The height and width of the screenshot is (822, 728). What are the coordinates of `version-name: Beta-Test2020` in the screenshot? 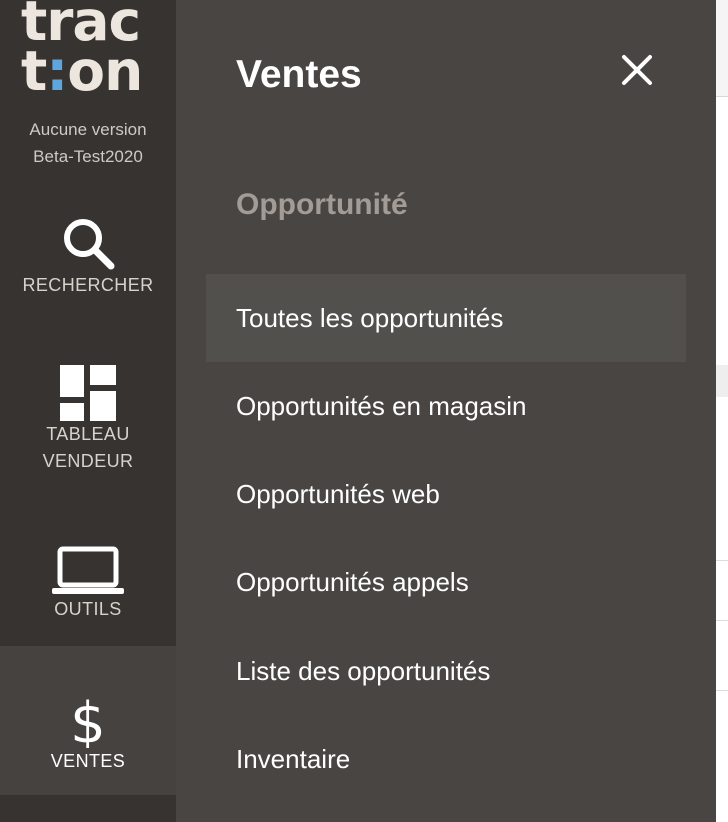 It's located at (88, 156).